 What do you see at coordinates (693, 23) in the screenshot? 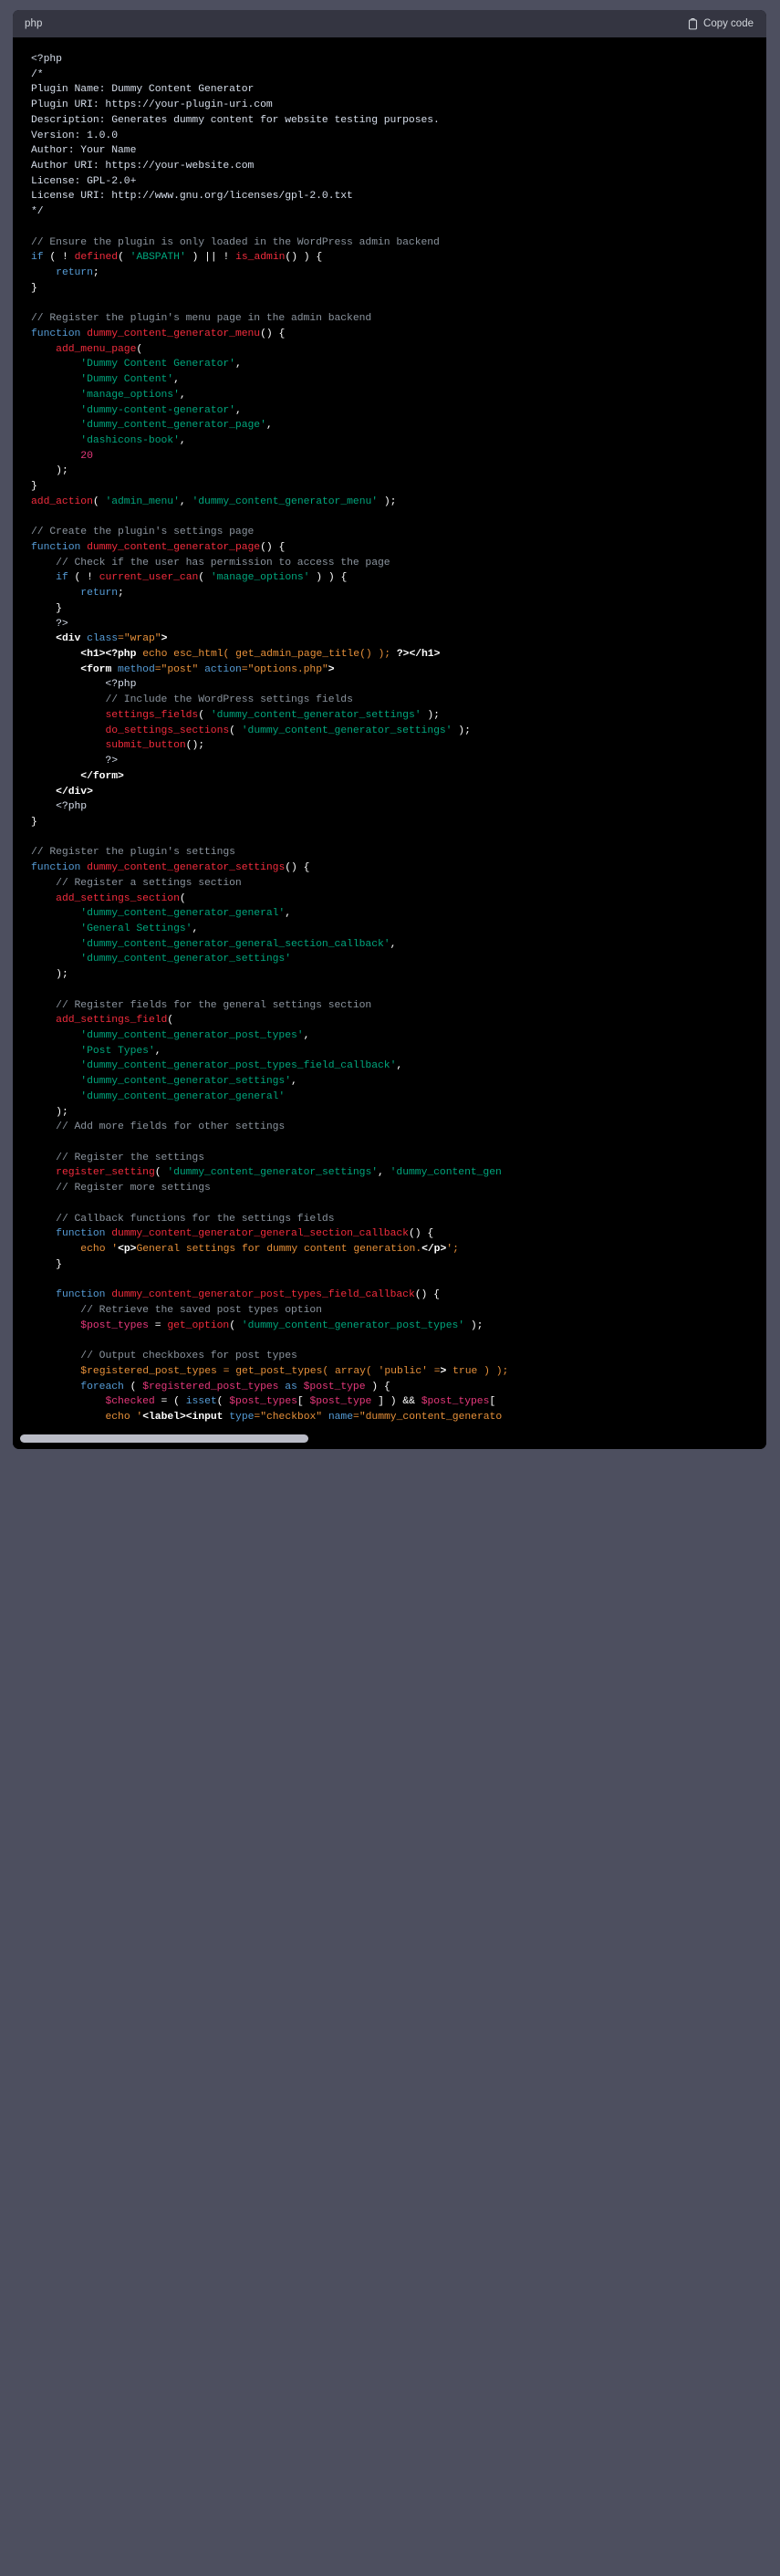
I see `clipboard-icon` at bounding box center [693, 23].